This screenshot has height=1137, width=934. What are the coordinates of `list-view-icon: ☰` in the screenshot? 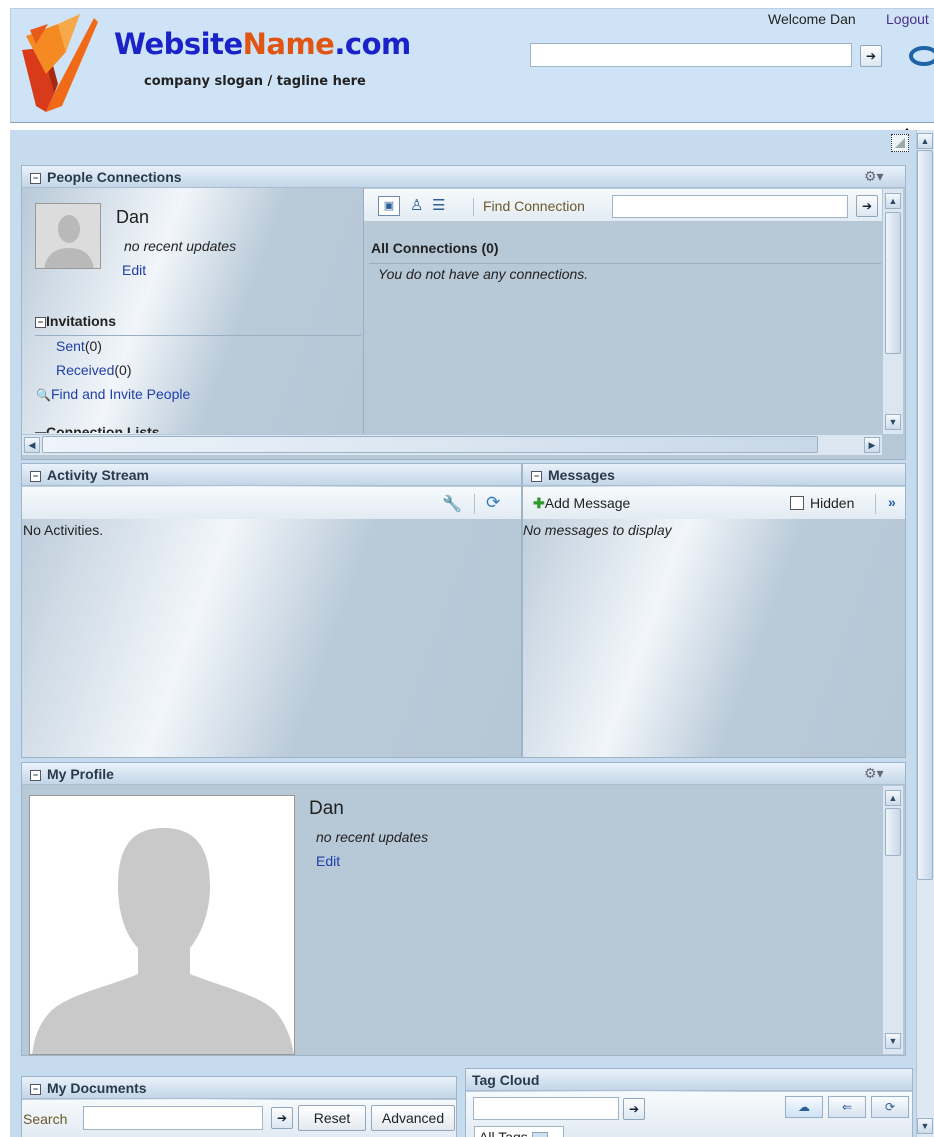 It's located at (438, 205).